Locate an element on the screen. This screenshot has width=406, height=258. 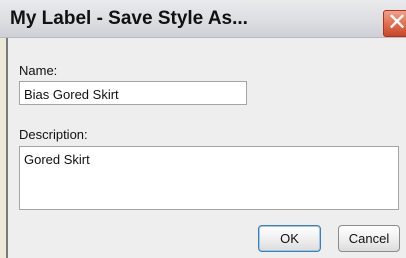
title-bar: My Label - Save Style As... ✕ is located at coordinates (203, 19).